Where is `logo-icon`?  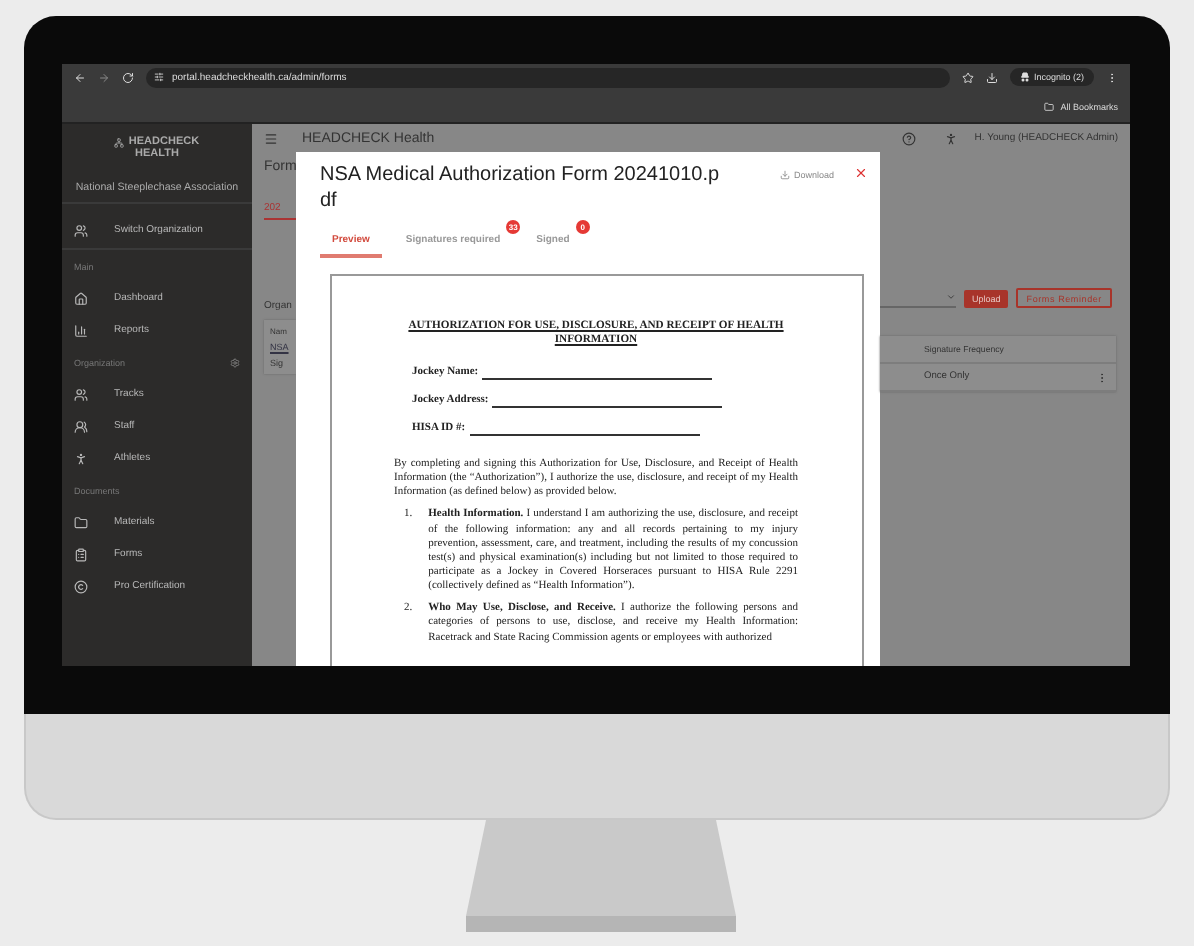
logo-icon is located at coordinates (119, 143).